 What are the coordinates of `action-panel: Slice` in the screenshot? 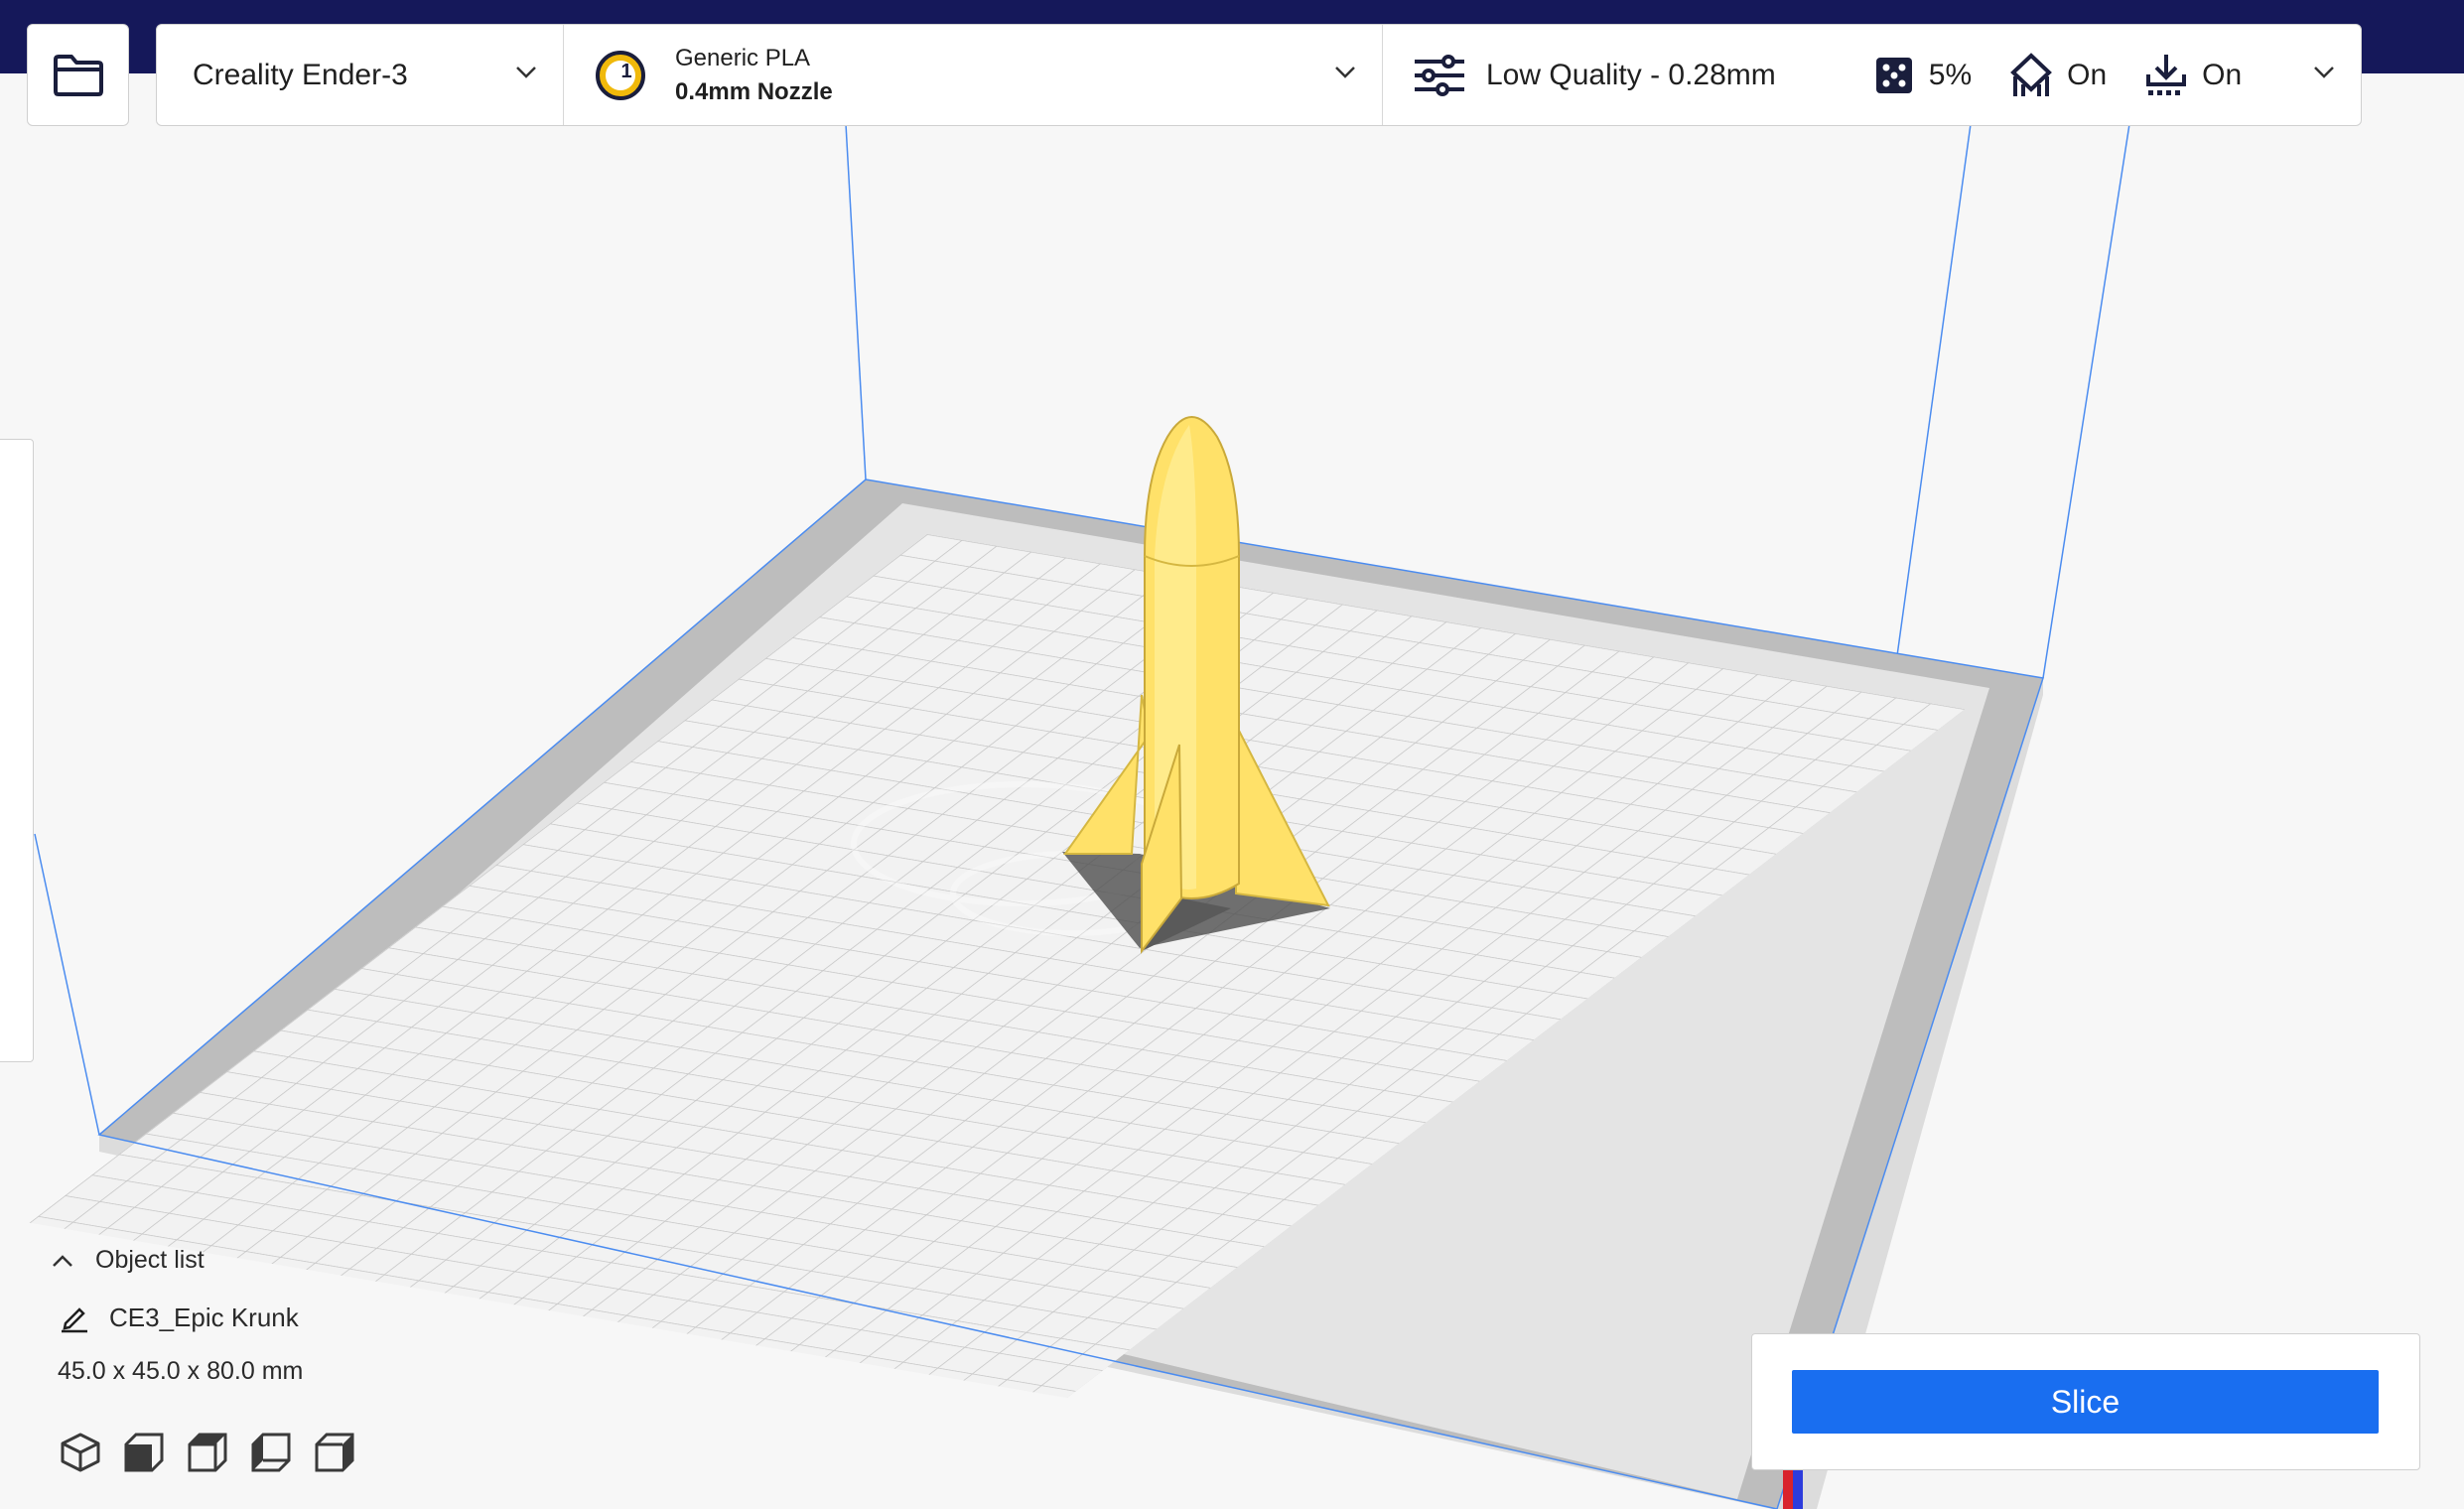 It's located at (2085, 1401).